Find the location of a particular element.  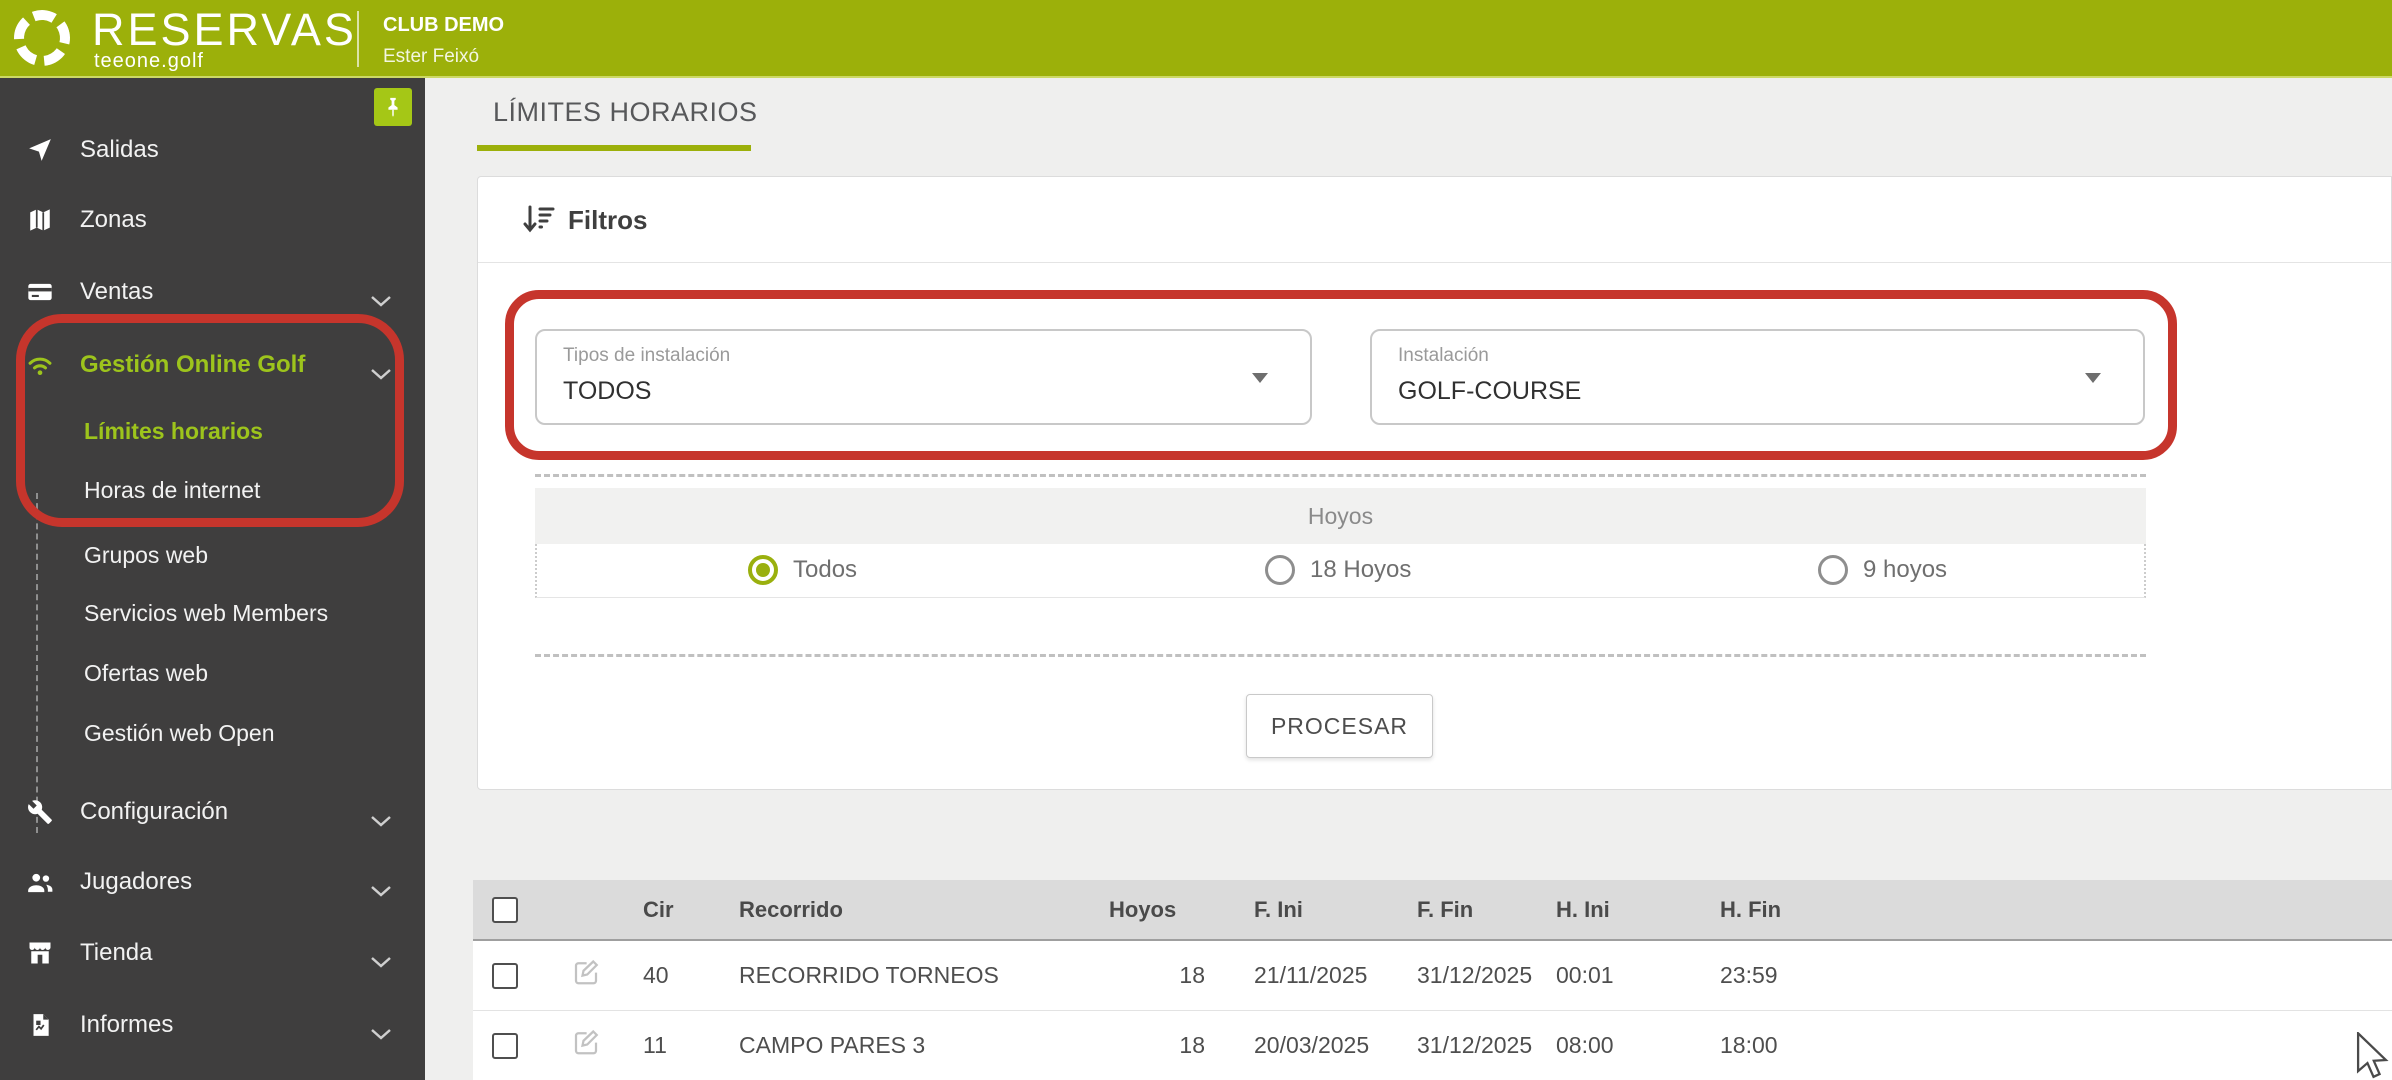

sidebar-subitem-limites-horarios: Límites horarios is located at coordinates (212, 431).